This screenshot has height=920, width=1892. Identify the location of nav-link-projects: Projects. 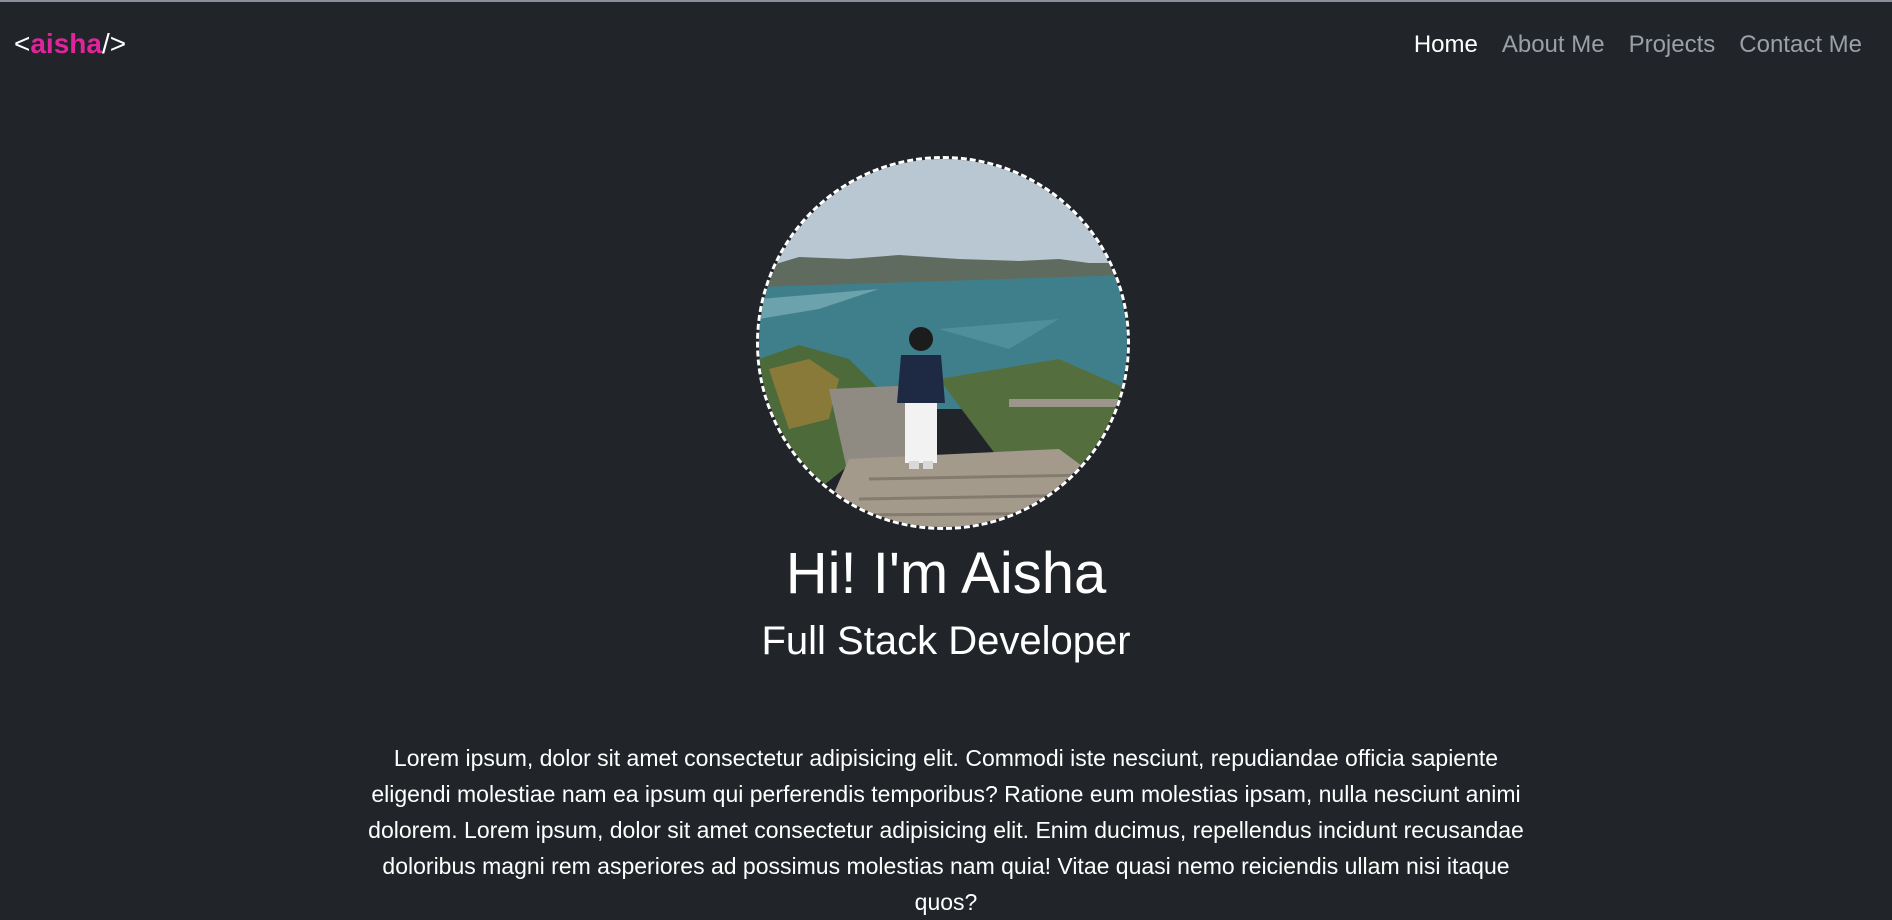
(1672, 45).